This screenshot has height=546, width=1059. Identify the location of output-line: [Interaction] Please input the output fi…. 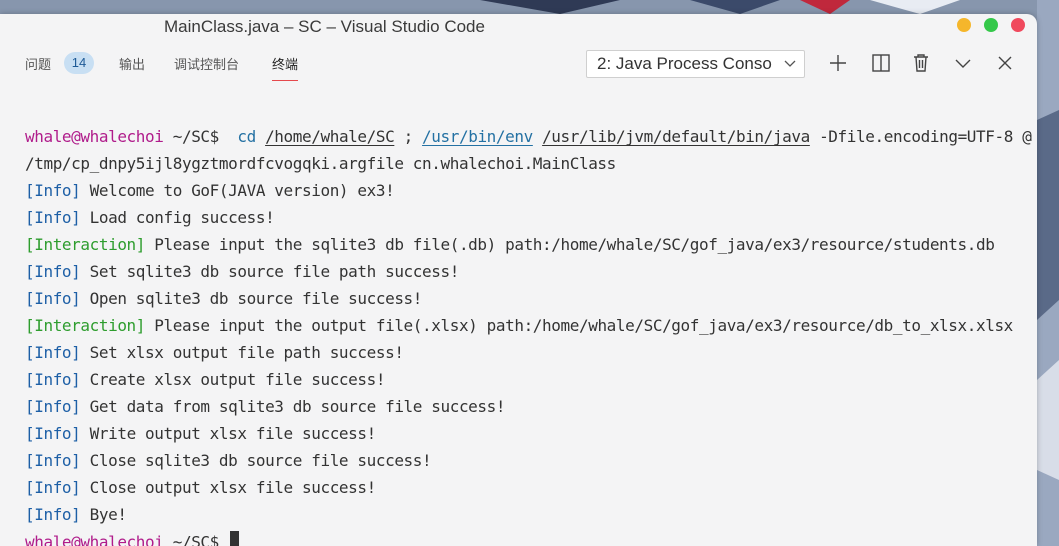
(519, 326).